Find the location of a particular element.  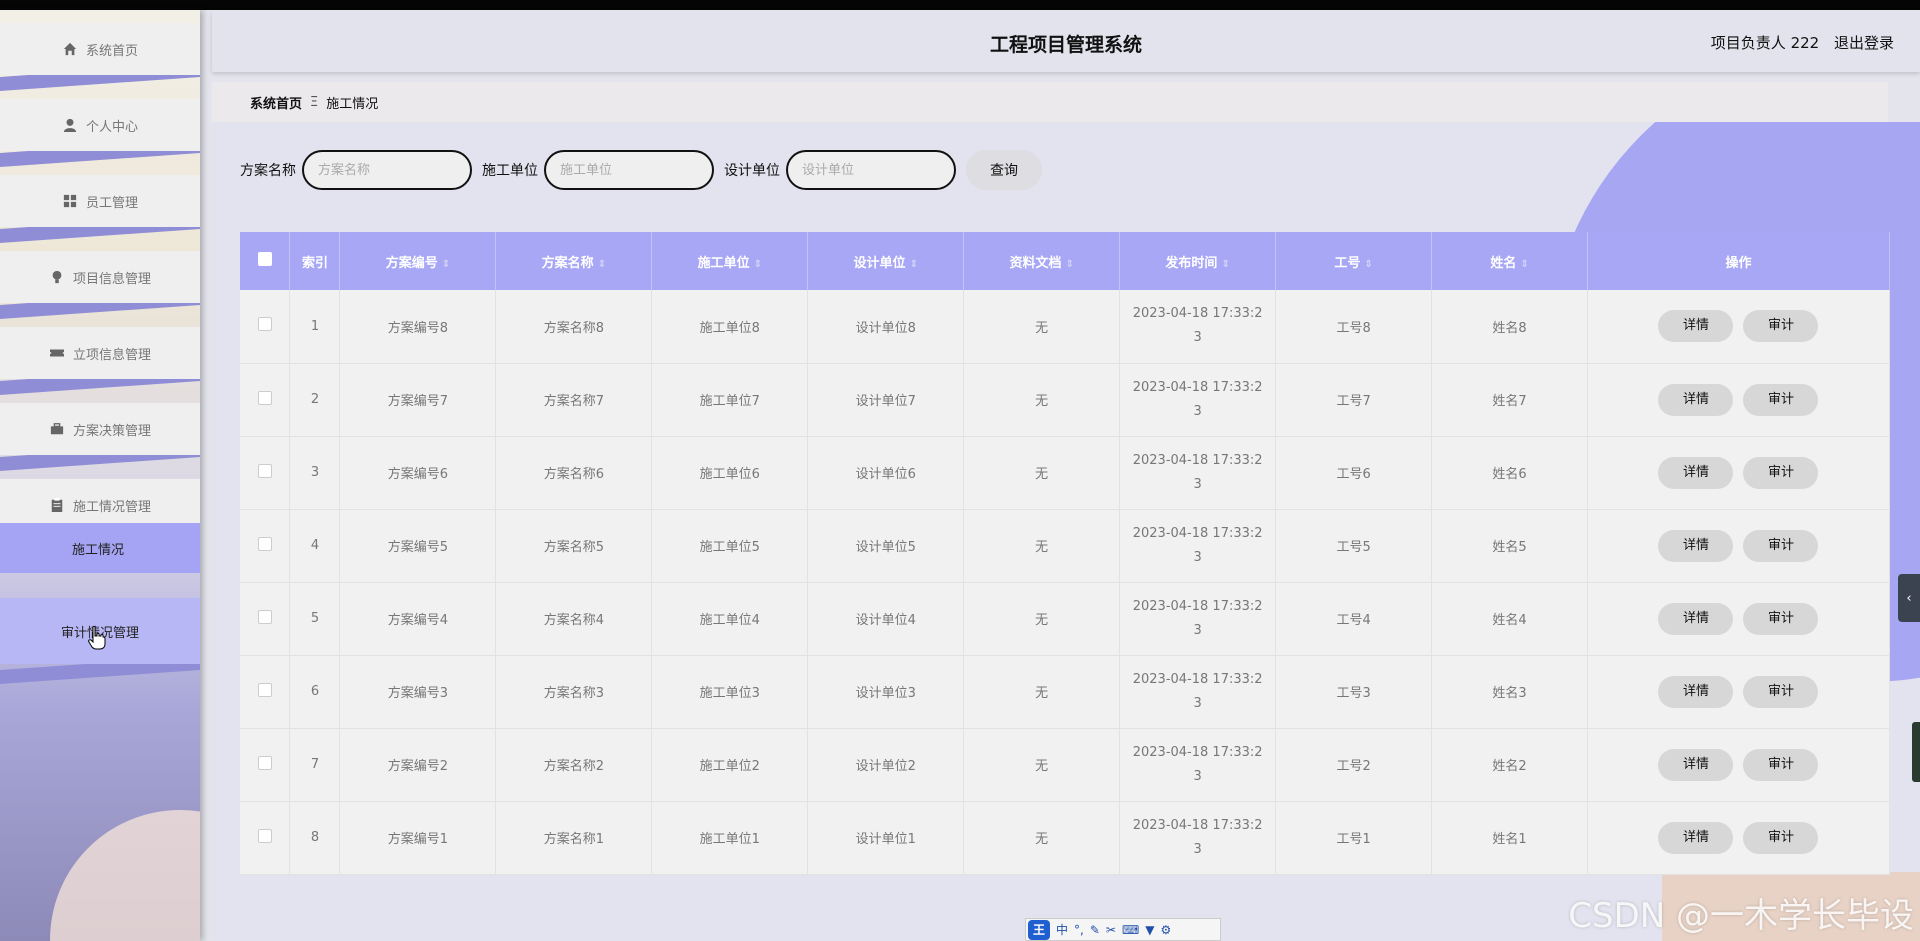

sidebar-subitem-construction: 施工情况 is located at coordinates (100, 548).